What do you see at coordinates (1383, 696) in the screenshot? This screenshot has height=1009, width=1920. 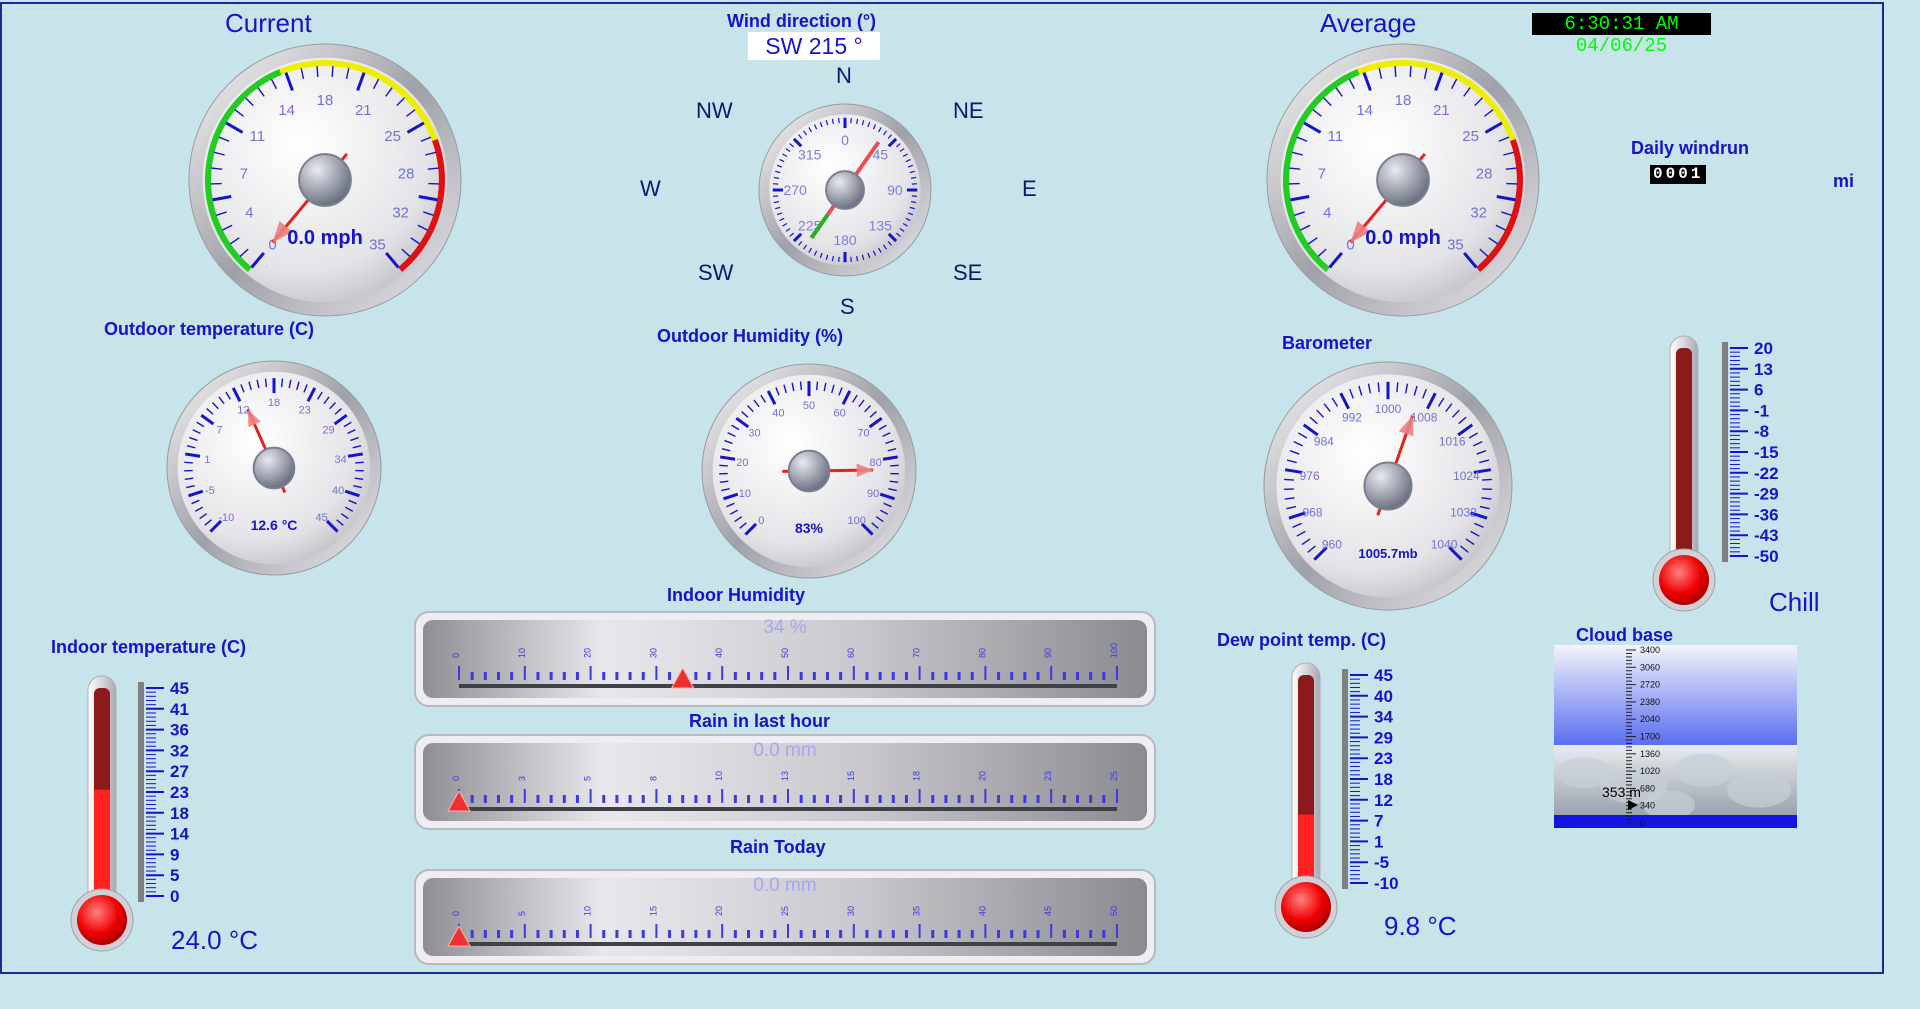 I see `thermometer-tick-label: 40` at bounding box center [1383, 696].